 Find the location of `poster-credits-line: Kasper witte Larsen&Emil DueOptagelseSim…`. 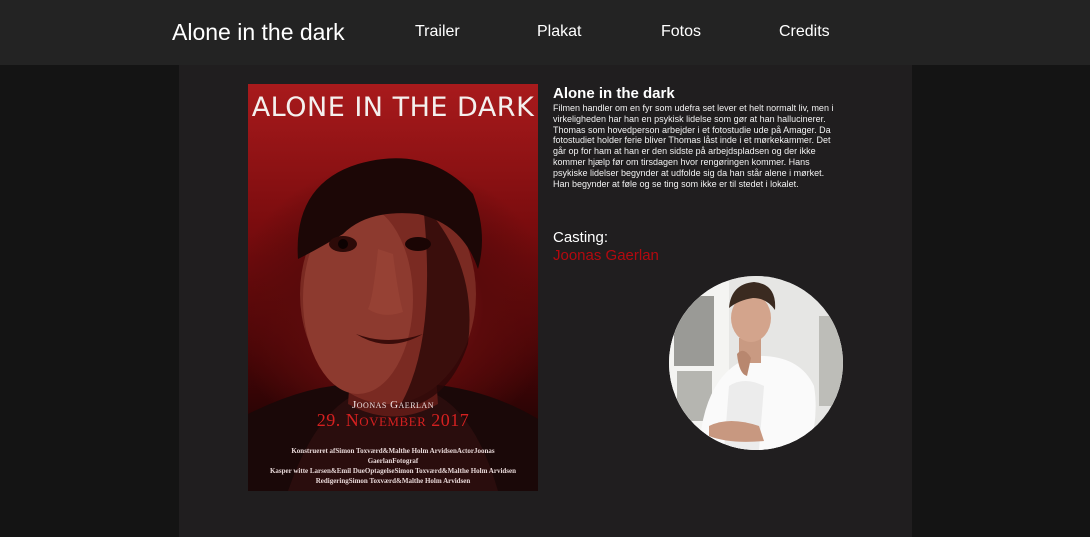

poster-credits-line: Kasper witte Larsen&Emil DueOptagelseSim… is located at coordinates (393, 471).